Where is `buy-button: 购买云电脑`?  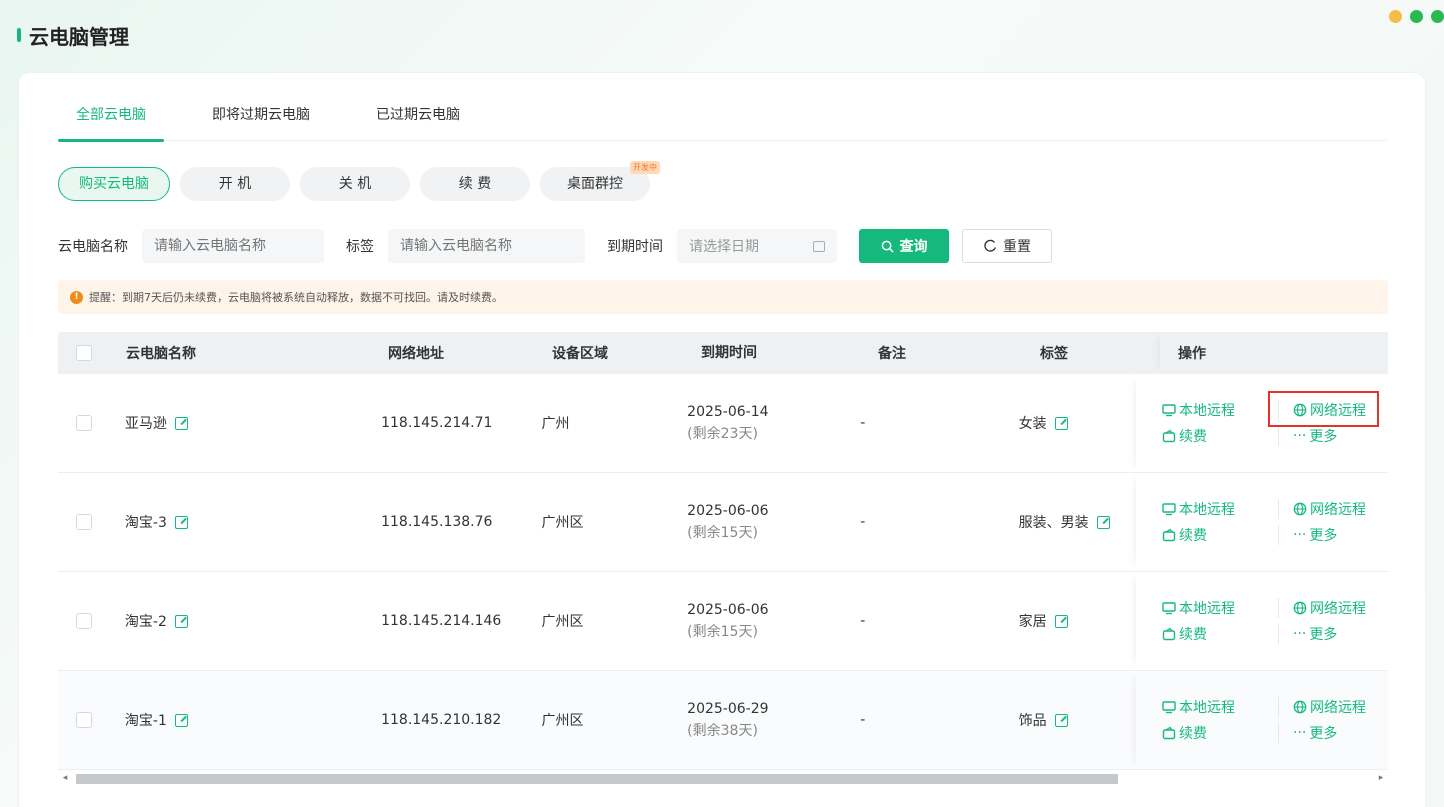
buy-button: 购买云电脑 is located at coordinates (114, 184).